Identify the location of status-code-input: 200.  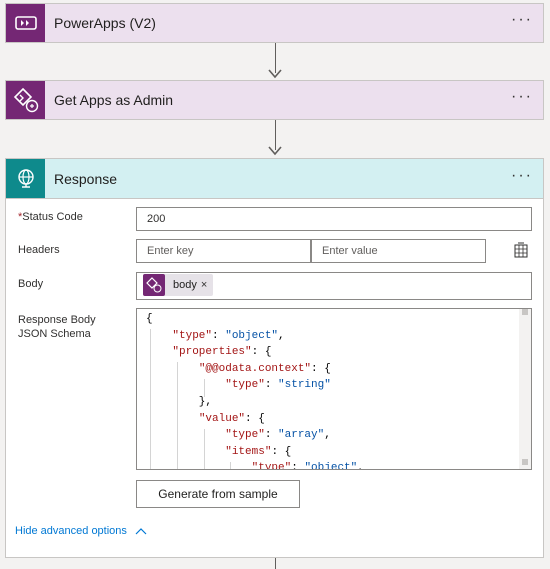
(334, 219).